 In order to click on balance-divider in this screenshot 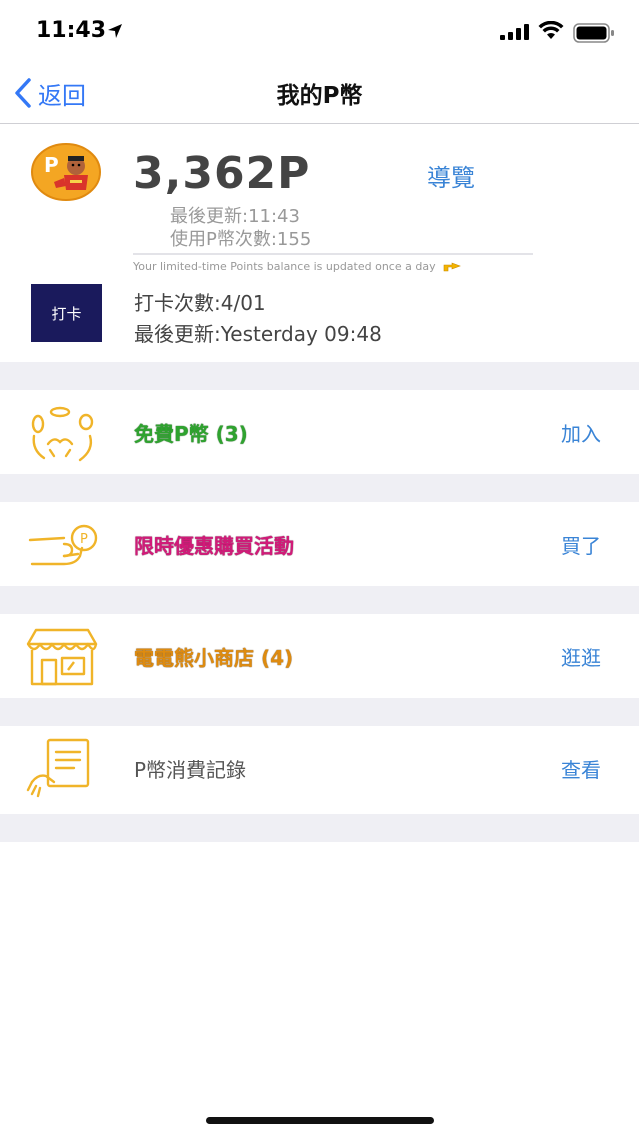, I will do `click(333, 254)`.